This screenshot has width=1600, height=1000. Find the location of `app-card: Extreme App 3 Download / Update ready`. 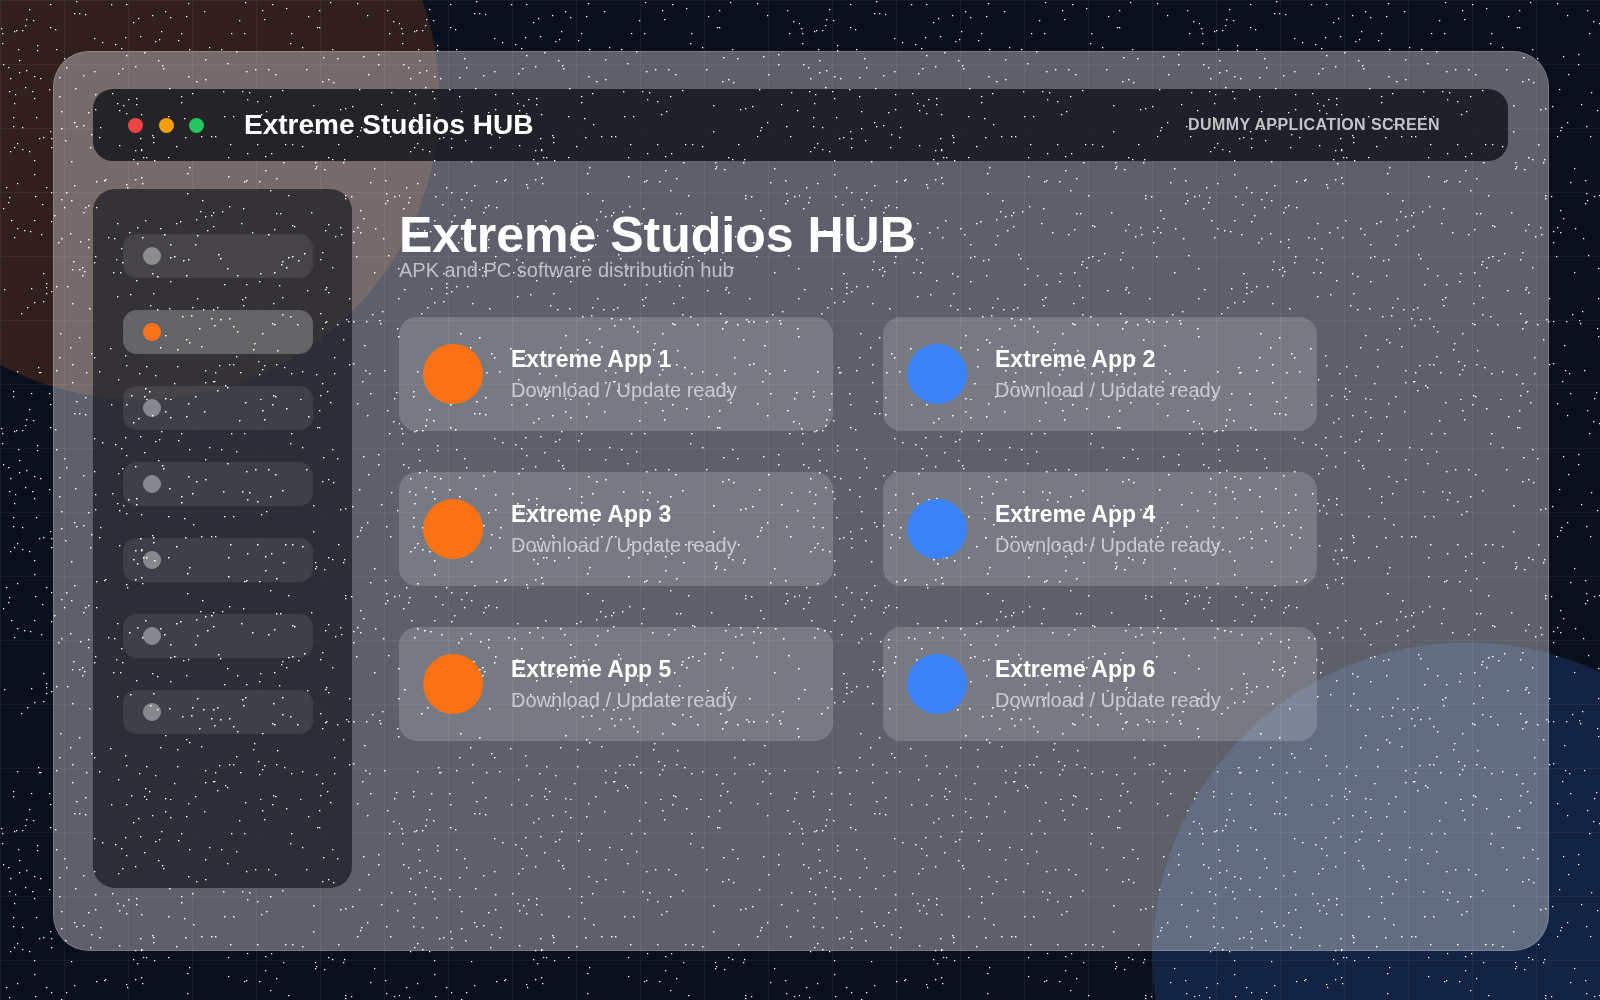

app-card: Extreme App 3 Download / Update ready is located at coordinates (616, 529).